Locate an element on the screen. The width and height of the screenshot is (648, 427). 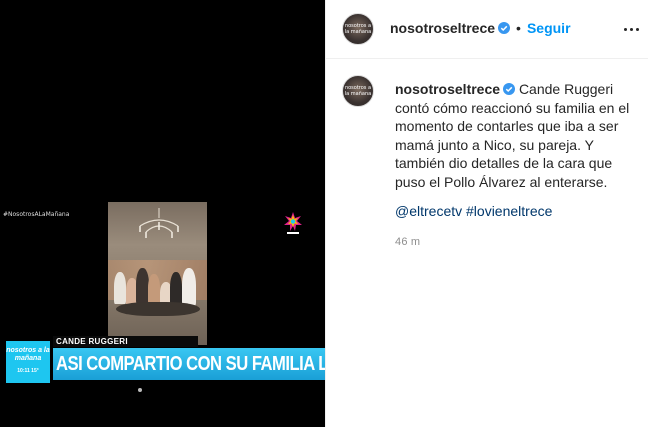
lower-third-name: CANDE RUGGERI is located at coordinates (125, 341).